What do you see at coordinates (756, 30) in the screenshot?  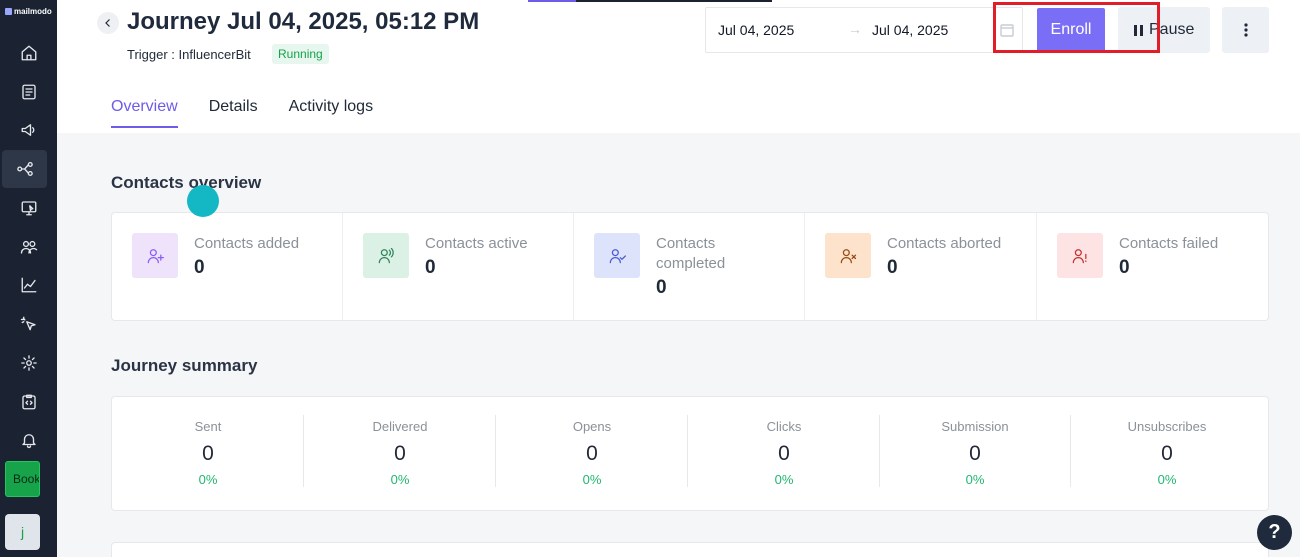 I see `date-from: Jul 04, 2025` at bounding box center [756, 30].